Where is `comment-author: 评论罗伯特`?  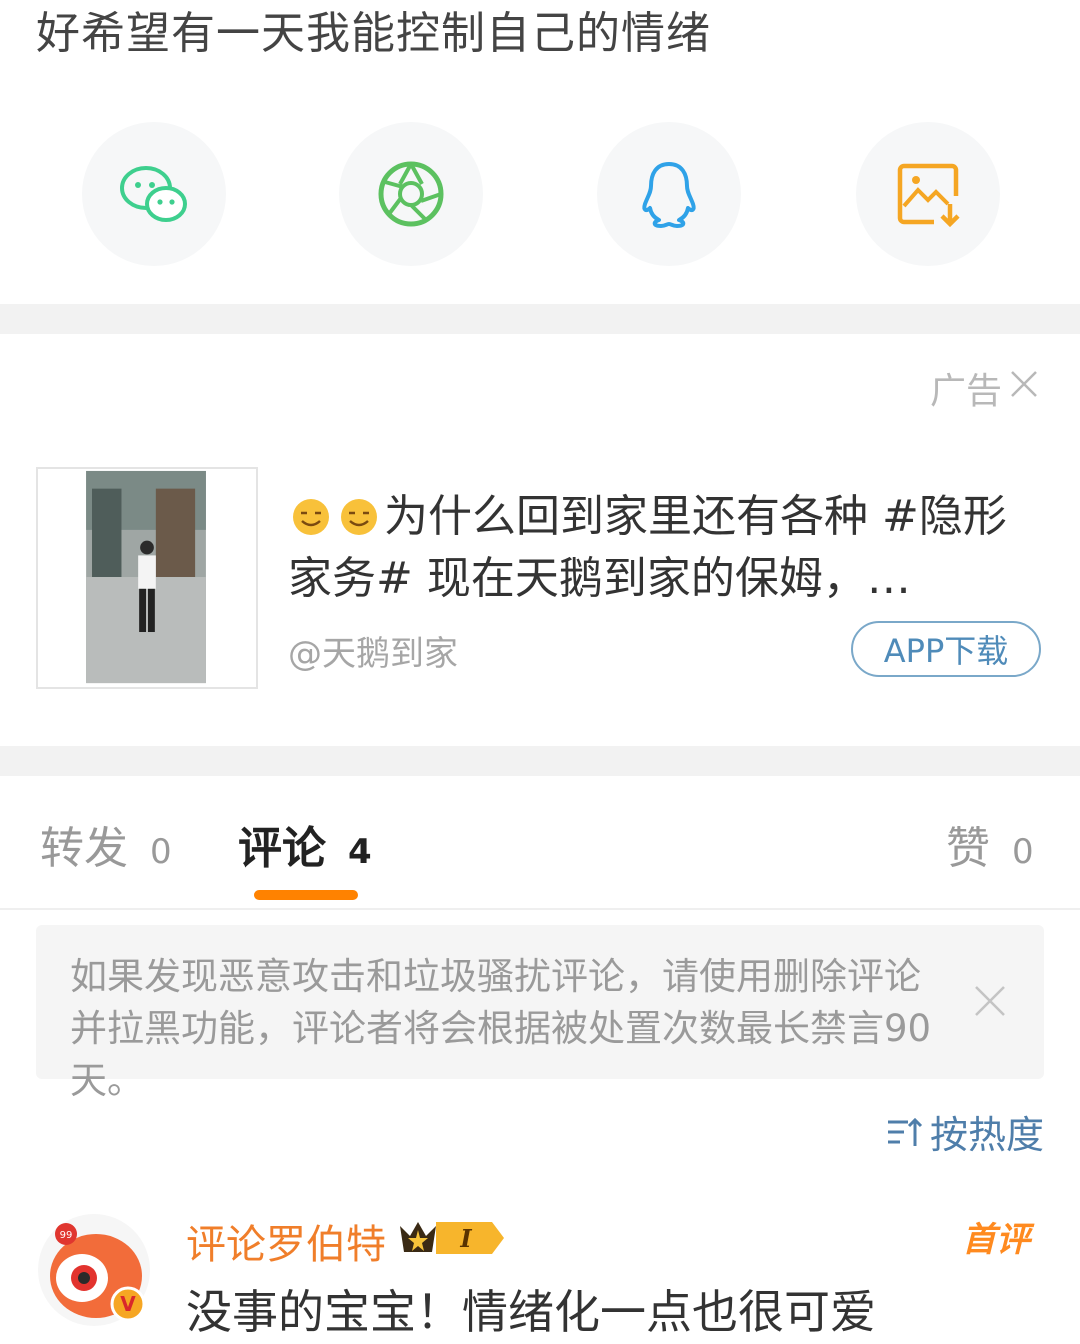
comment-author: 评论罗伯特 is located at coordinates (286, 1241).